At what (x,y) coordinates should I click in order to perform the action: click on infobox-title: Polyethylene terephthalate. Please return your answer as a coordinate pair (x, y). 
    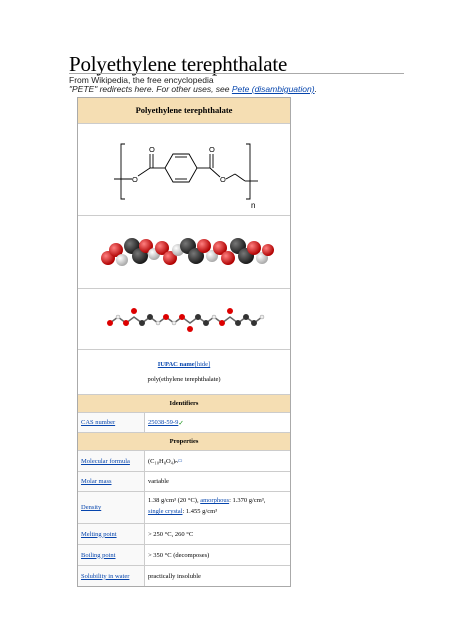
    Looking at the image, I should click on (184, 111).